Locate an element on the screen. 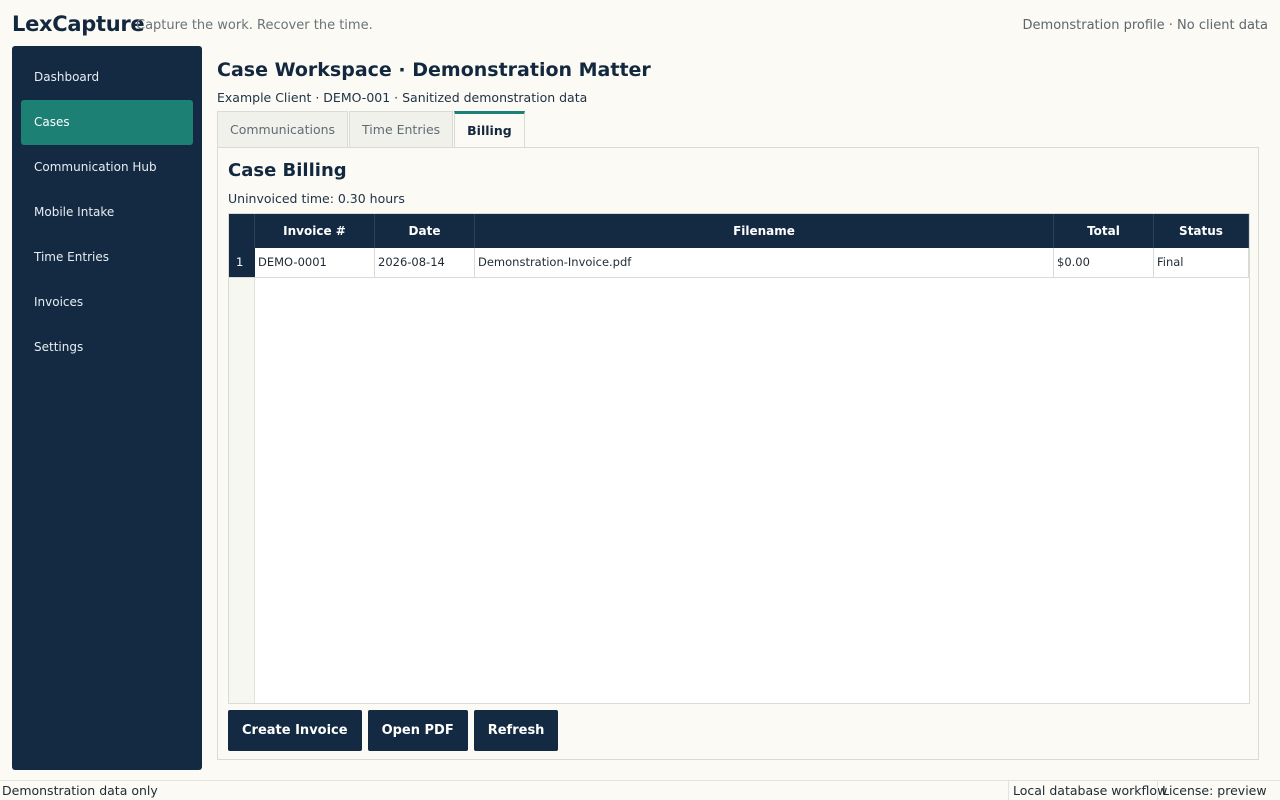 This screenshot has width=1280, height=800. app-tagline: Capture the work. Recover the time. is located at coordinates (254, 25).